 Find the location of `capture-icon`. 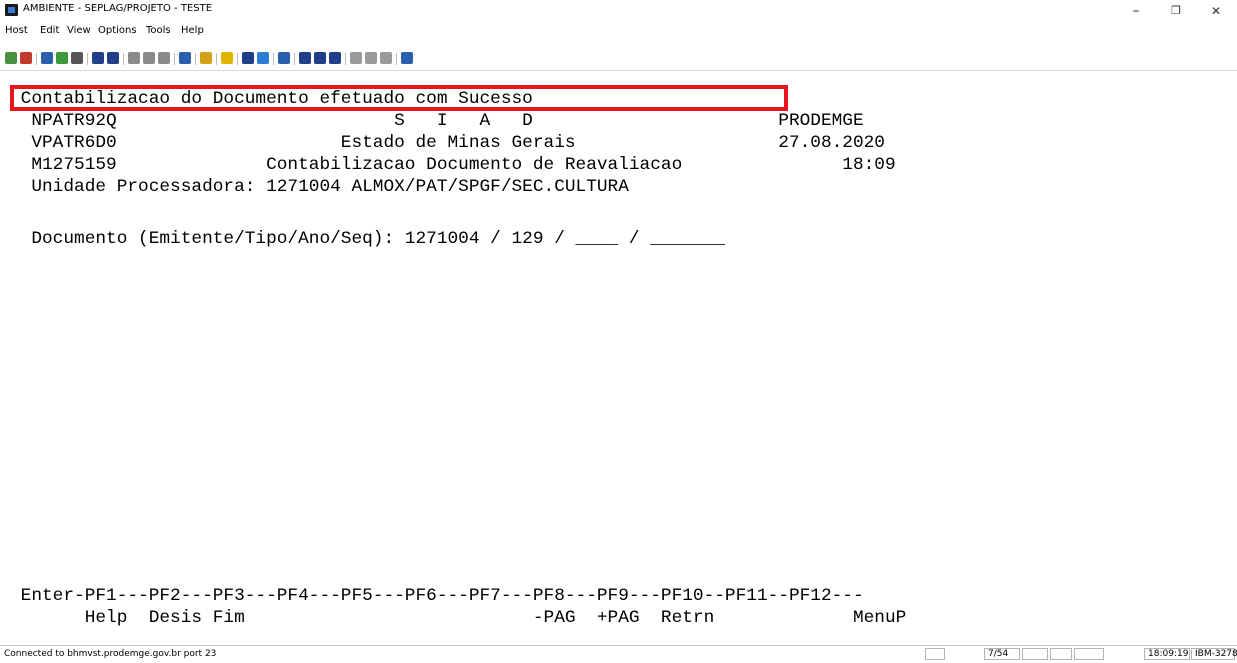

capture-icon is located at coordinates (98, 58).